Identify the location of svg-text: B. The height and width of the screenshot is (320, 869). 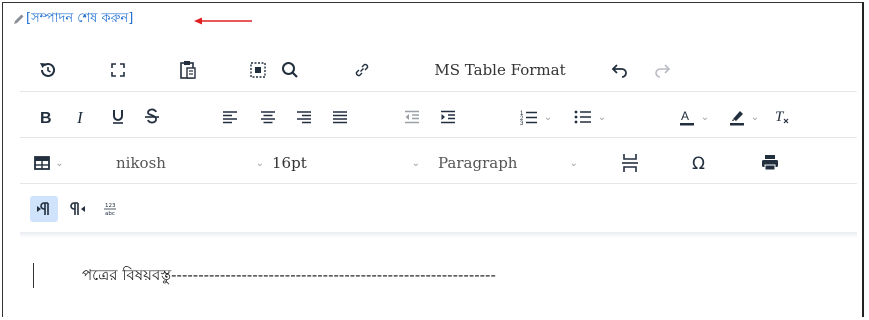
(46, 117).